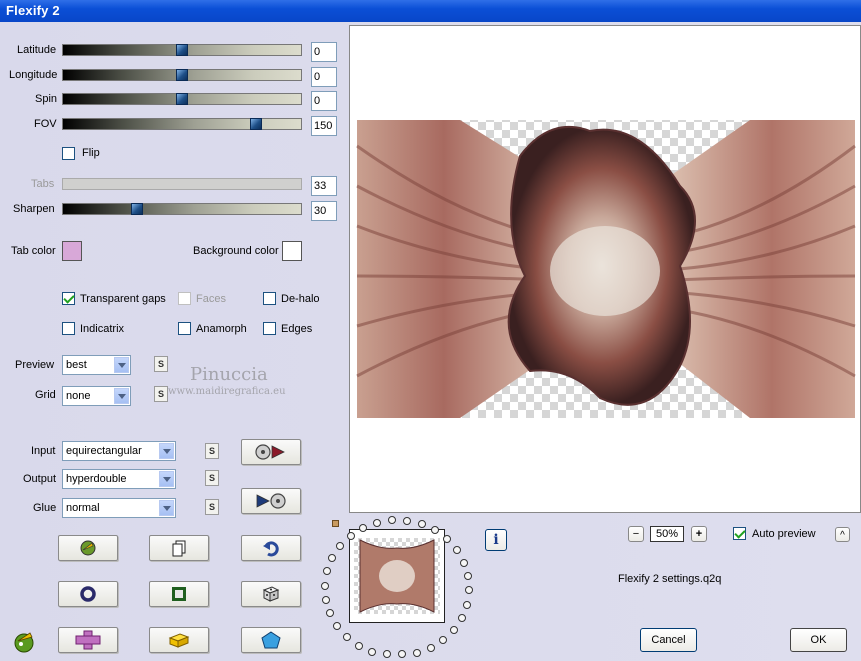 This screenshot has width=861, height=661. What do you see at coordinates (46, 99) in the screenshot?
I see `spin-label: Spin` at bounding box center [46, 99].